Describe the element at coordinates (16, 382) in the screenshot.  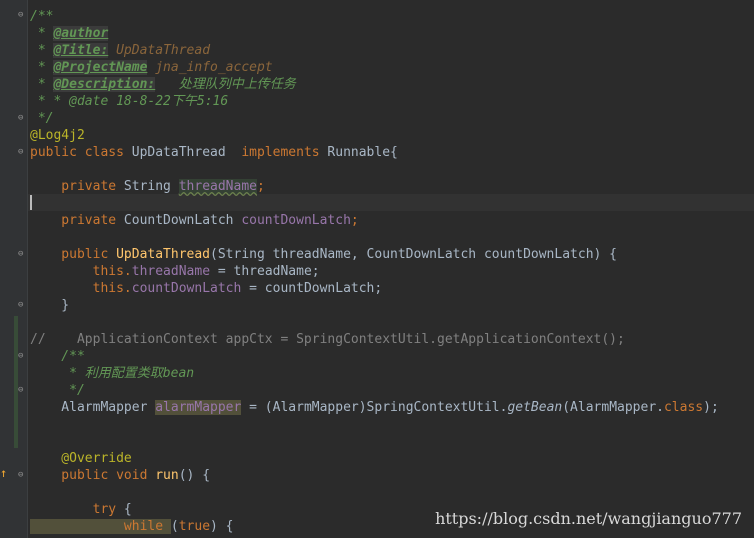
I see `vcs-change-marker` at that location.